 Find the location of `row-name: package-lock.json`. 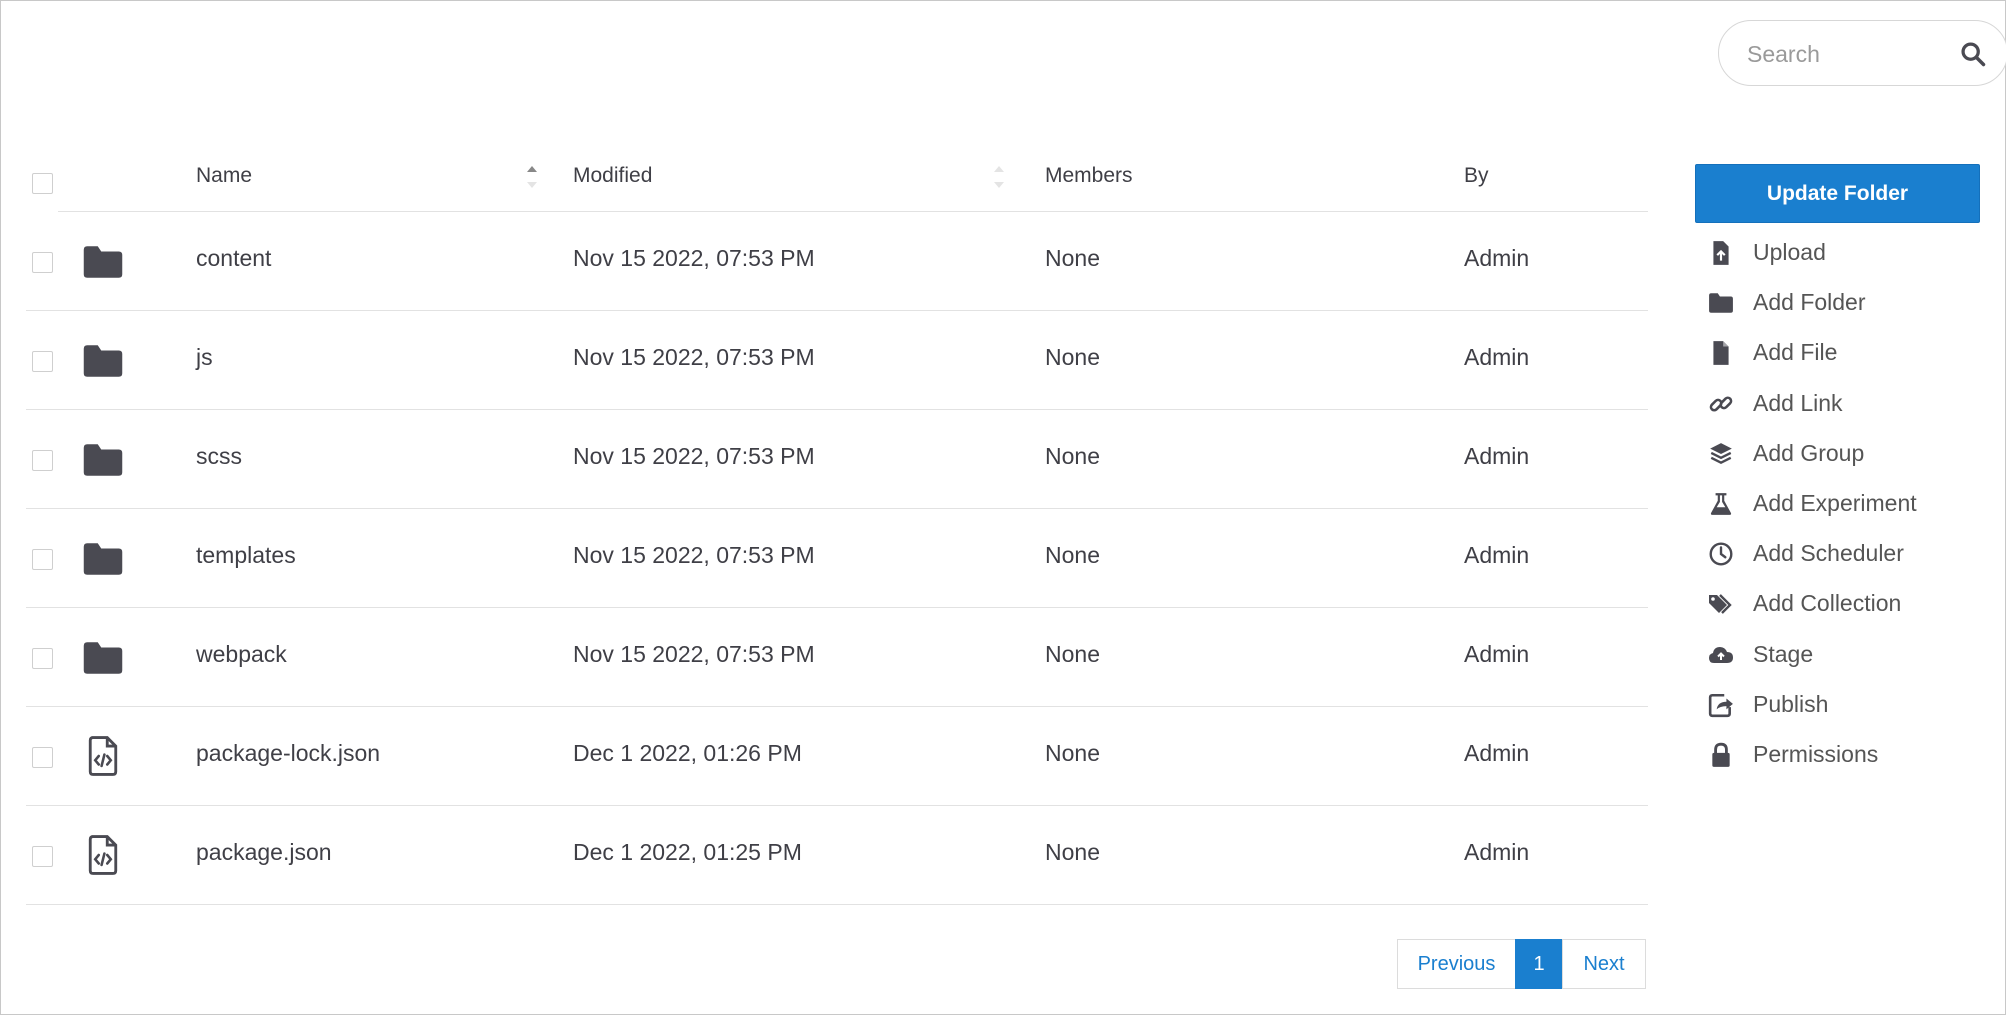

row-name: package-lock.json is located at coordinates (288, 753).